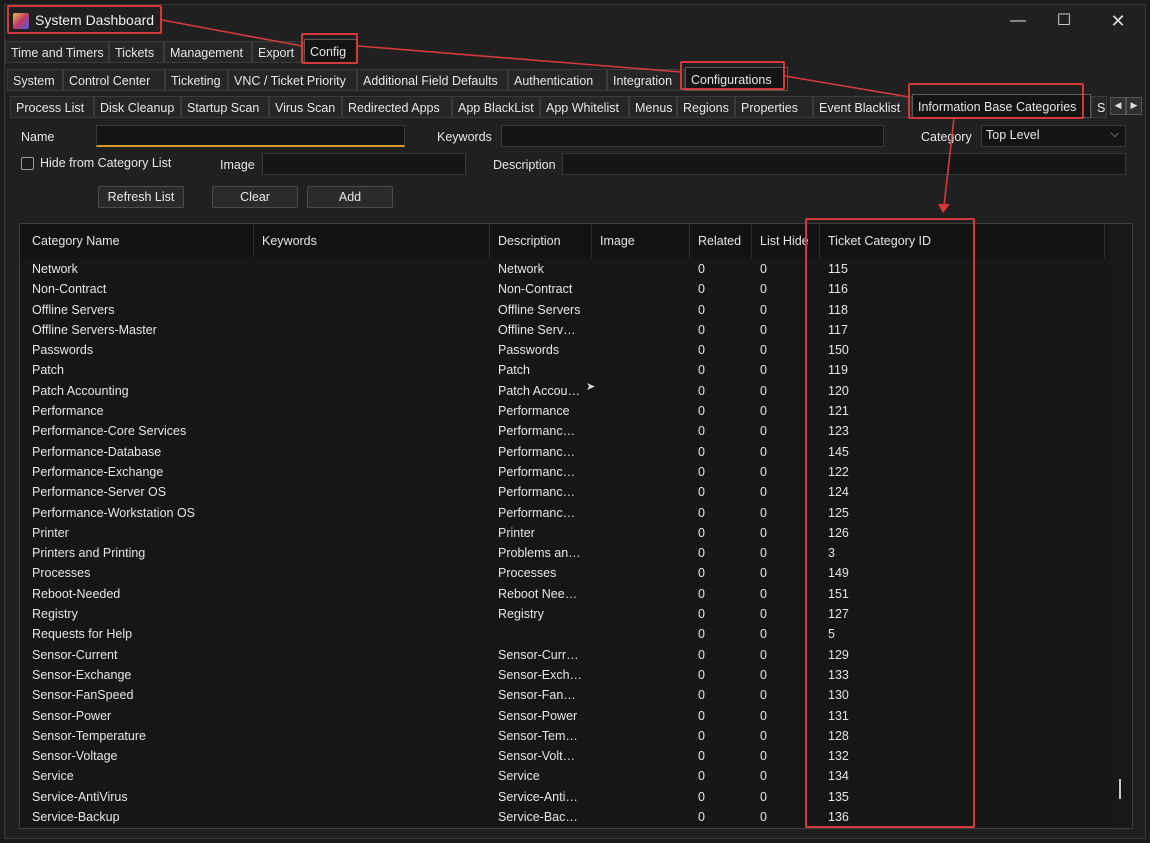  What do you see at coordinates (364, 164) in the screenshot?
I see `image-input` at bounding box center [364, 164].